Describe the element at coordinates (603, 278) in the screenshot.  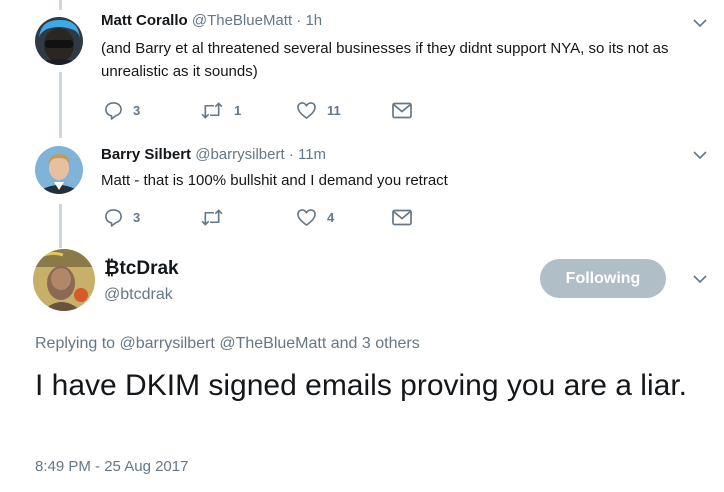
I see `following-button: Following` at that location.